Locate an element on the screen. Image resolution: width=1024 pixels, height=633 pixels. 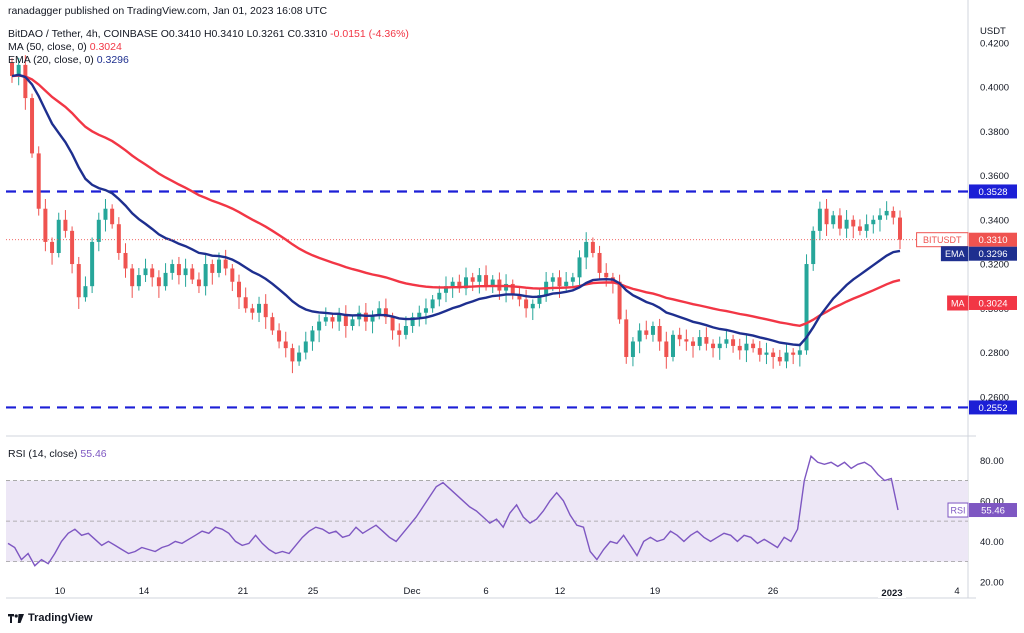
price-tick-label: 0.3400 is located at coordinates (994, 220).